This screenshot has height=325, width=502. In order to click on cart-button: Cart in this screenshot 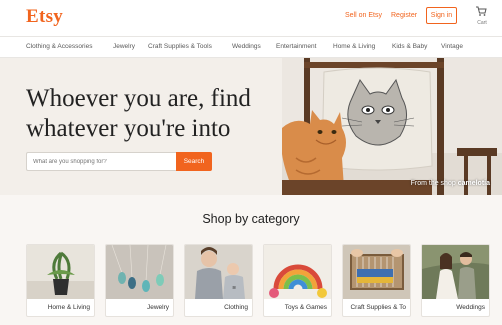, I will do `click(482, 17)`.